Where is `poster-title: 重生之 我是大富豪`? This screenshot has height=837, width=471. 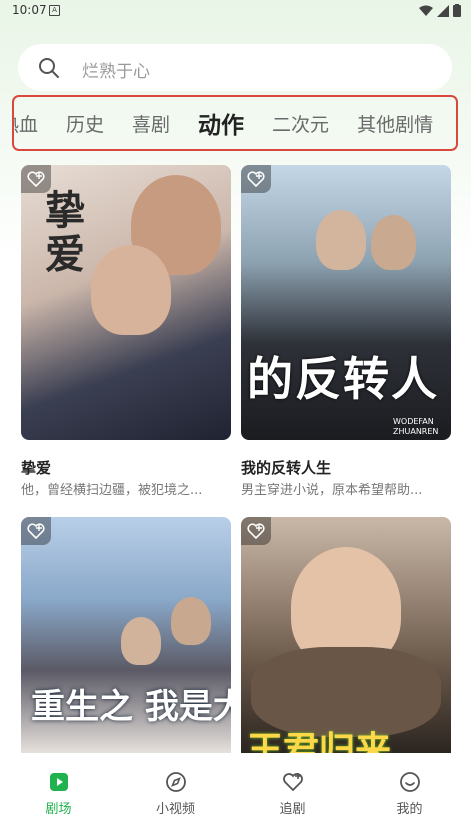
poster-title: 重生之 我是大富豪 is located at coordinates (131, 707).